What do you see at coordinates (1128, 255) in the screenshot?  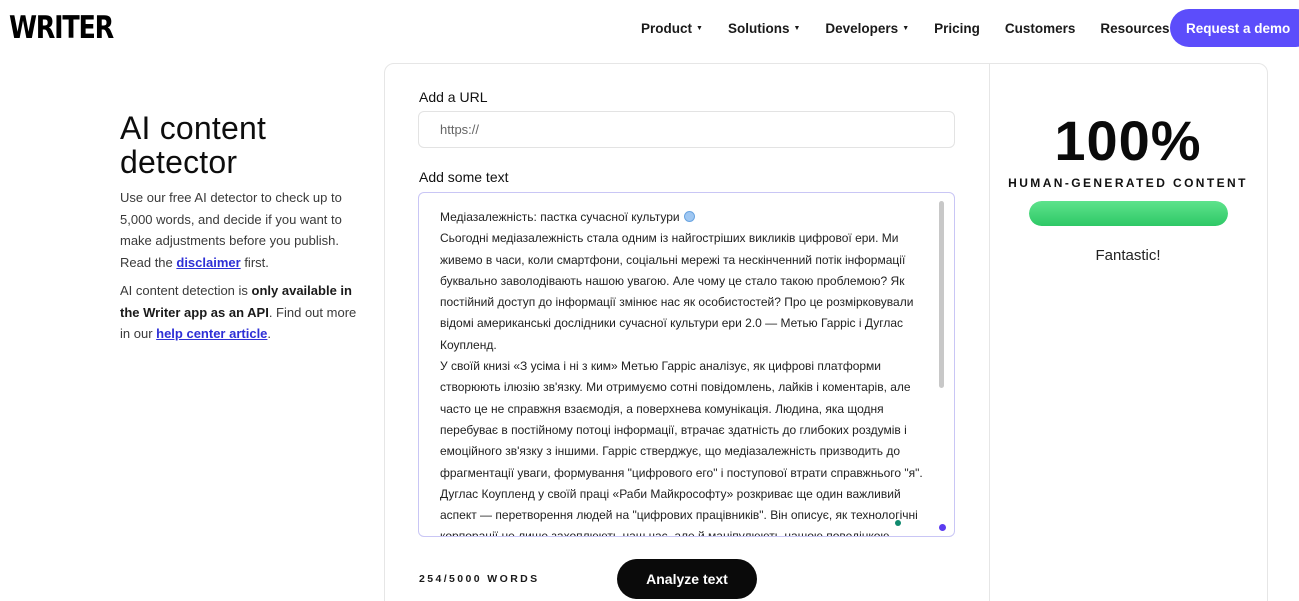 I see `score-verdict: Fantastic!` at bounding box center [1128, 255].